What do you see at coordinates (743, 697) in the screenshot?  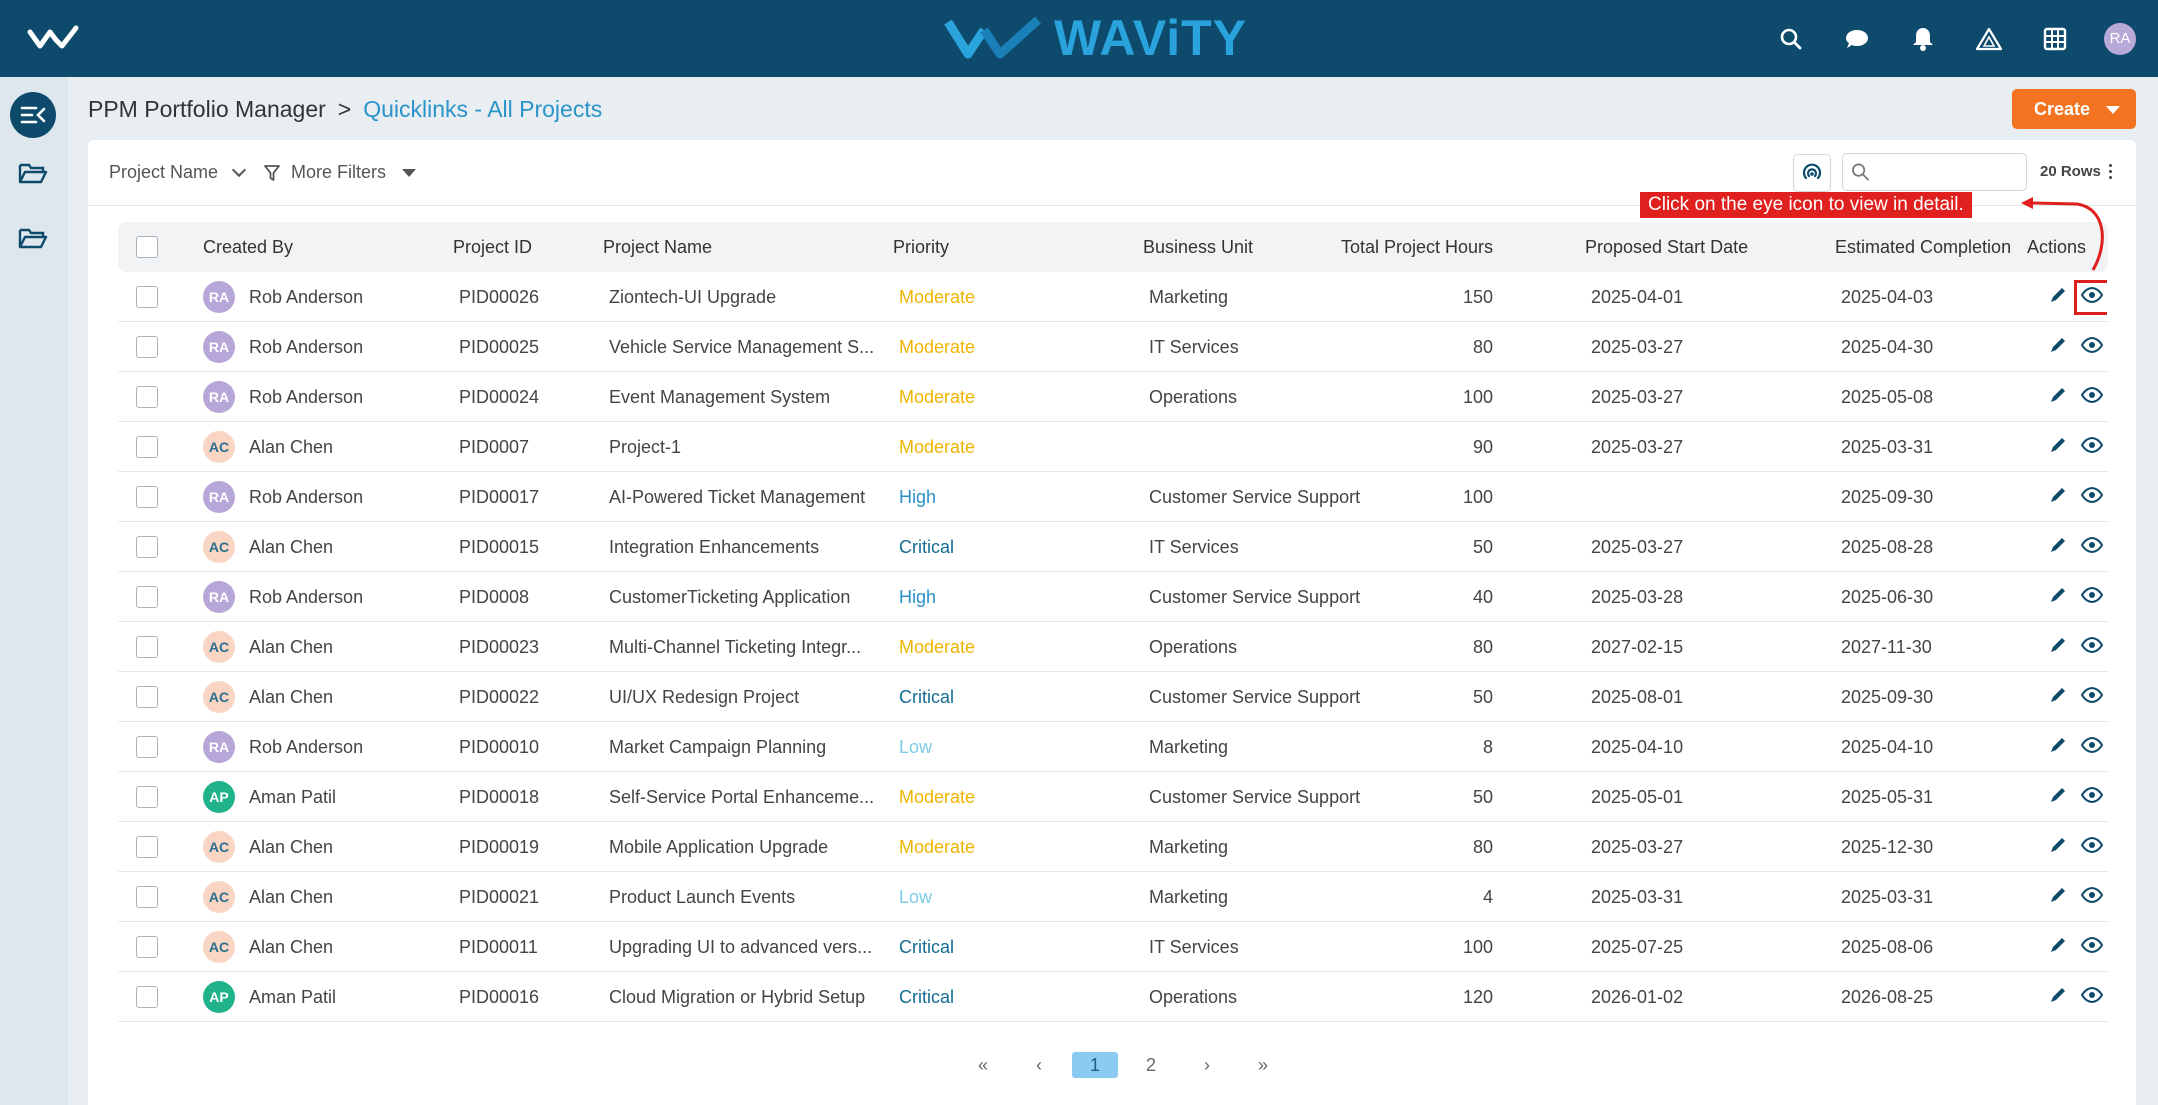 I see `project-name: UI/UX Redesign Project` at bounding box center [743, 697].